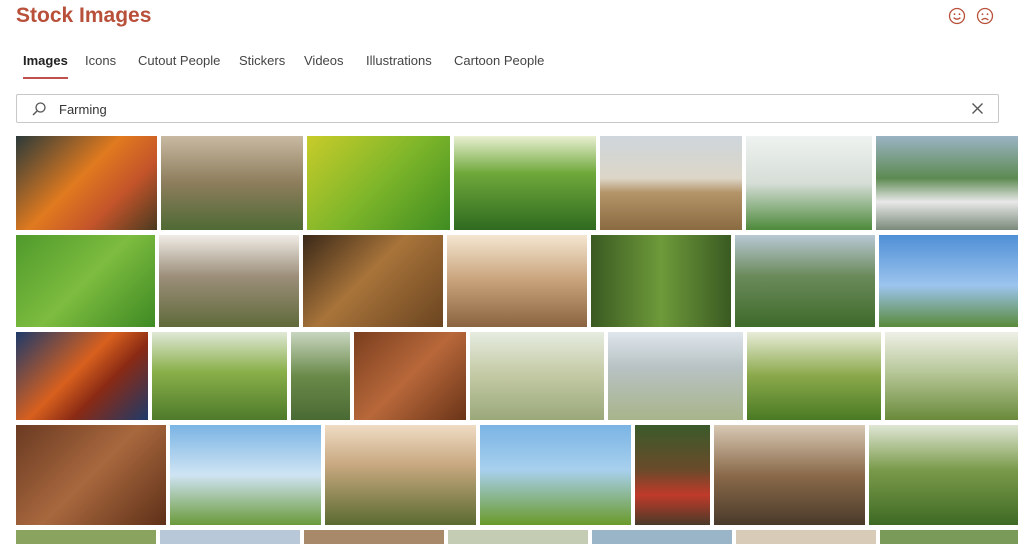 The height and width of the screenshot is (544, 1024). Describe the element at coordinates (262, 66) in the screenshot. I see `tab-stickers: Stickers` at that location.